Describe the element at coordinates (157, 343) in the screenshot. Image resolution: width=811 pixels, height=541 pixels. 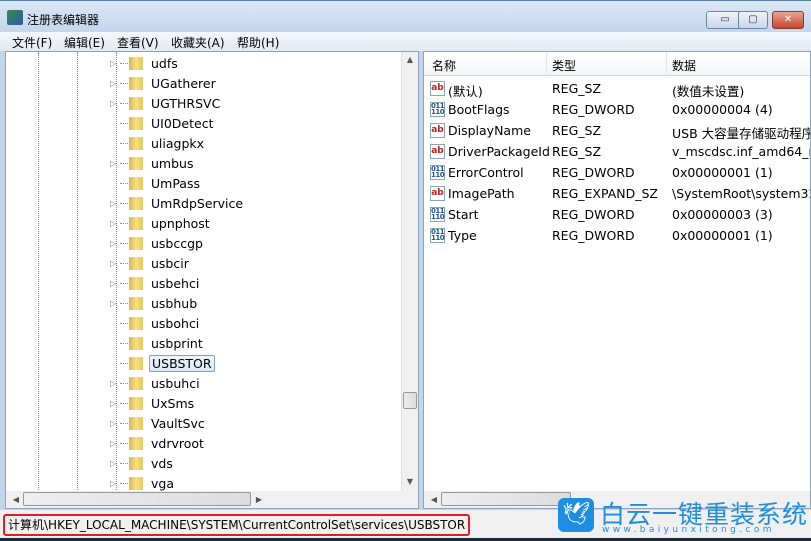
I see `tree-item: usbprint` at that location.